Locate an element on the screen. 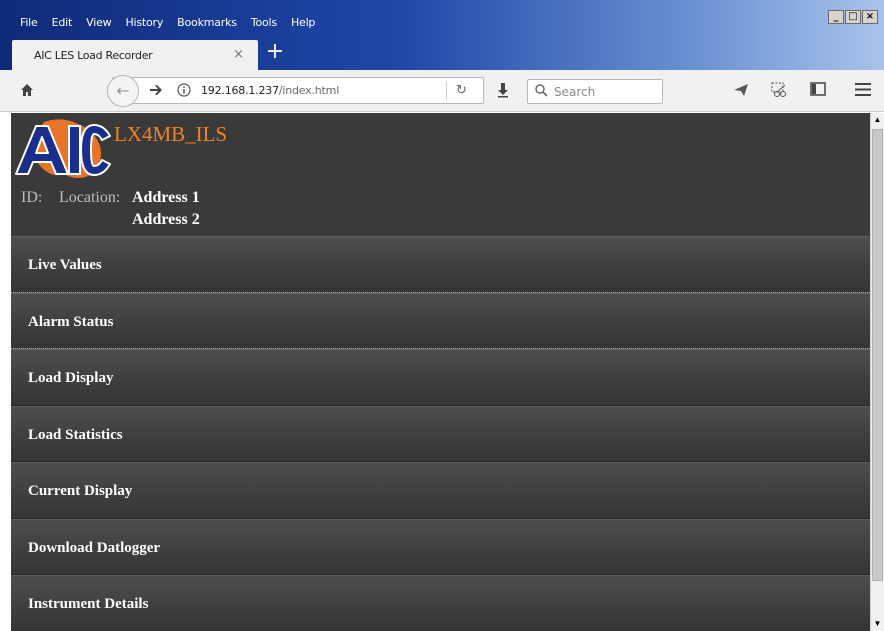  hamburger-menu-icon is located at coordinates (863, 91).